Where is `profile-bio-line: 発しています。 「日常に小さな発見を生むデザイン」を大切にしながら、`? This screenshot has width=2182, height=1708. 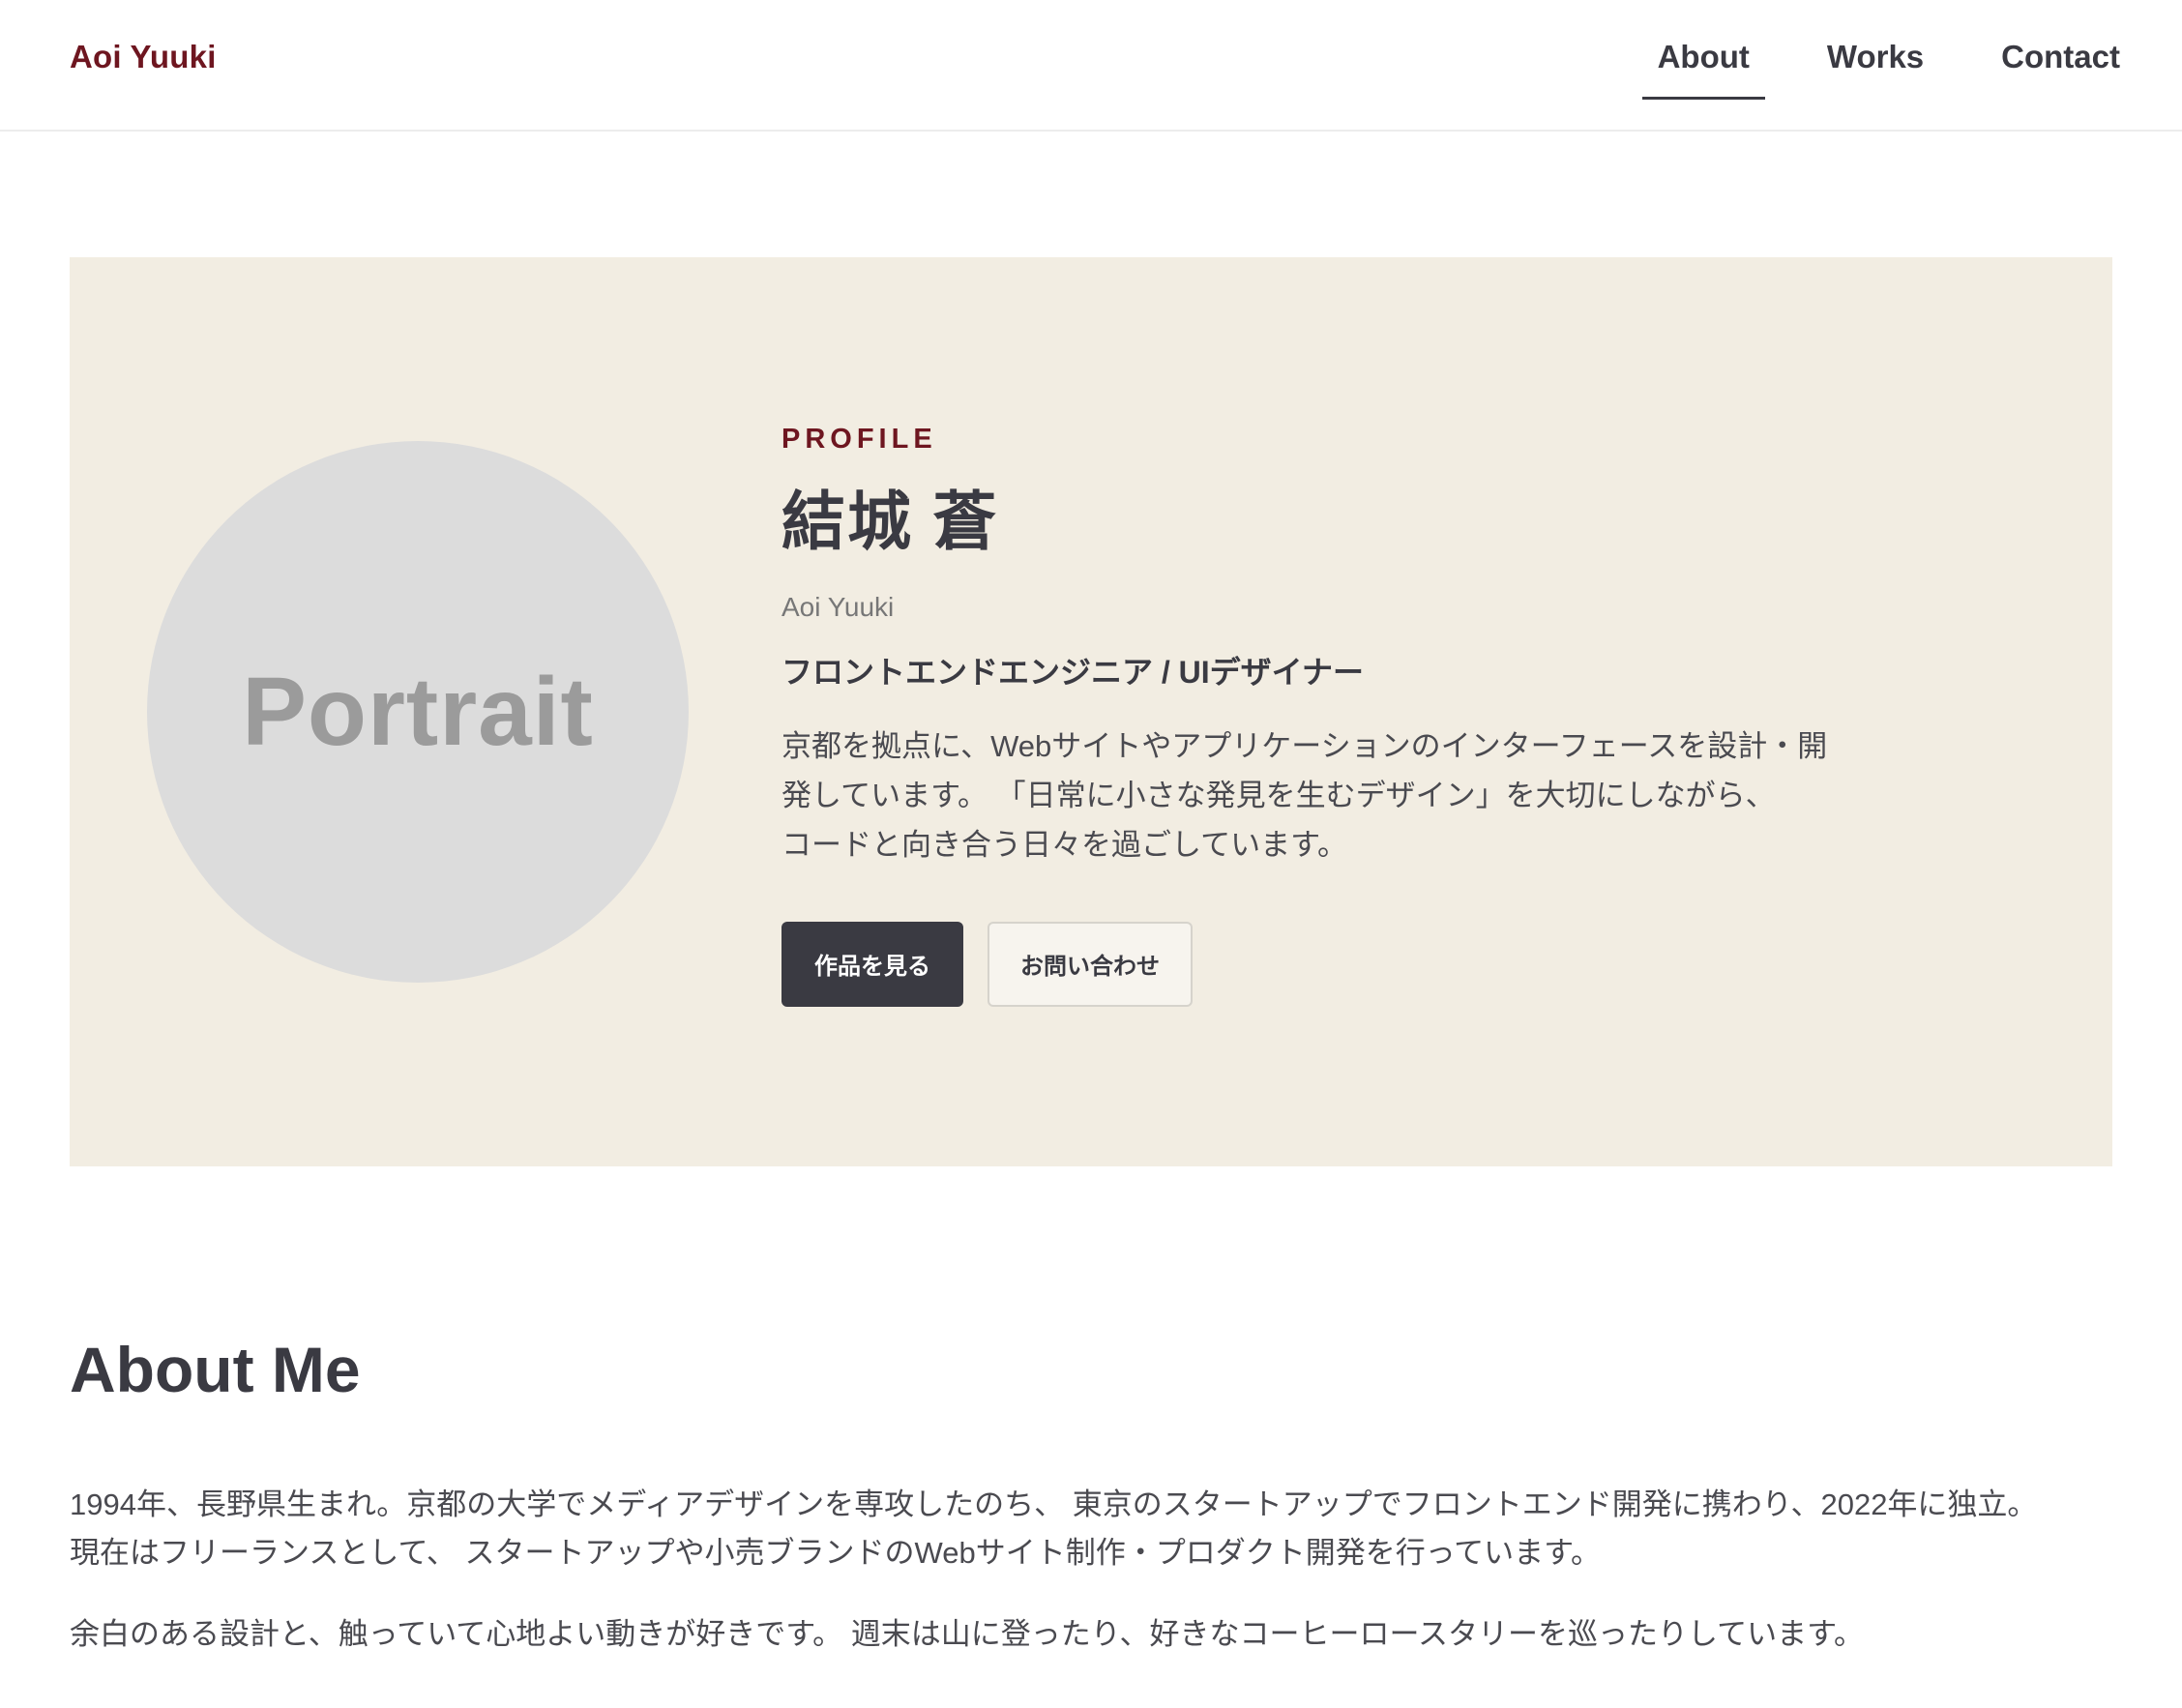 profile-bio-line: 発しています。 「日常に小さな発見を生むデザイン」を大切にしながら、 is located at coordinates (1278, 795).